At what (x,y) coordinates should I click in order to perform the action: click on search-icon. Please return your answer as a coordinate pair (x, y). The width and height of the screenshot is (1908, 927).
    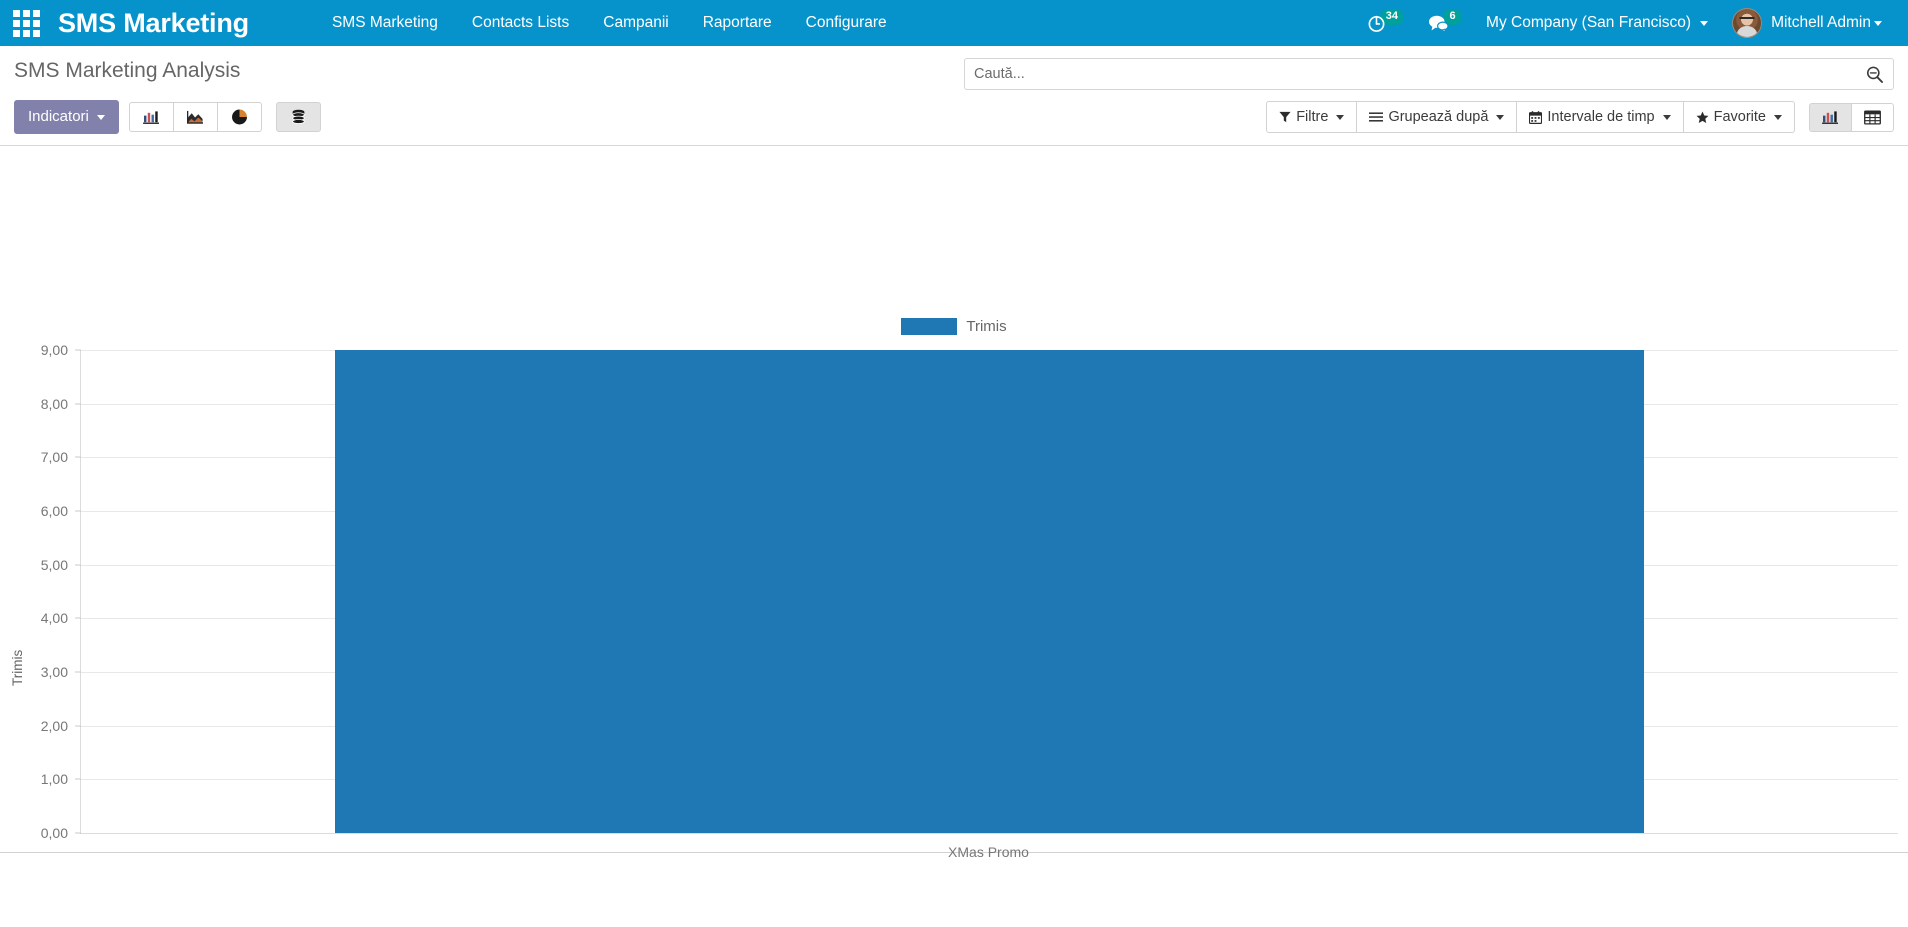
    Looking at the image, I should click on (1874, 74).